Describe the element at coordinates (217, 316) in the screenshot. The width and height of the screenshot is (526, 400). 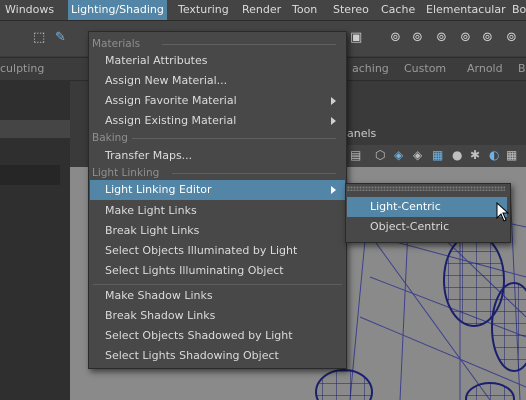
I see `menu-item-break-shadow-links: Break Shadow Links` at that location.